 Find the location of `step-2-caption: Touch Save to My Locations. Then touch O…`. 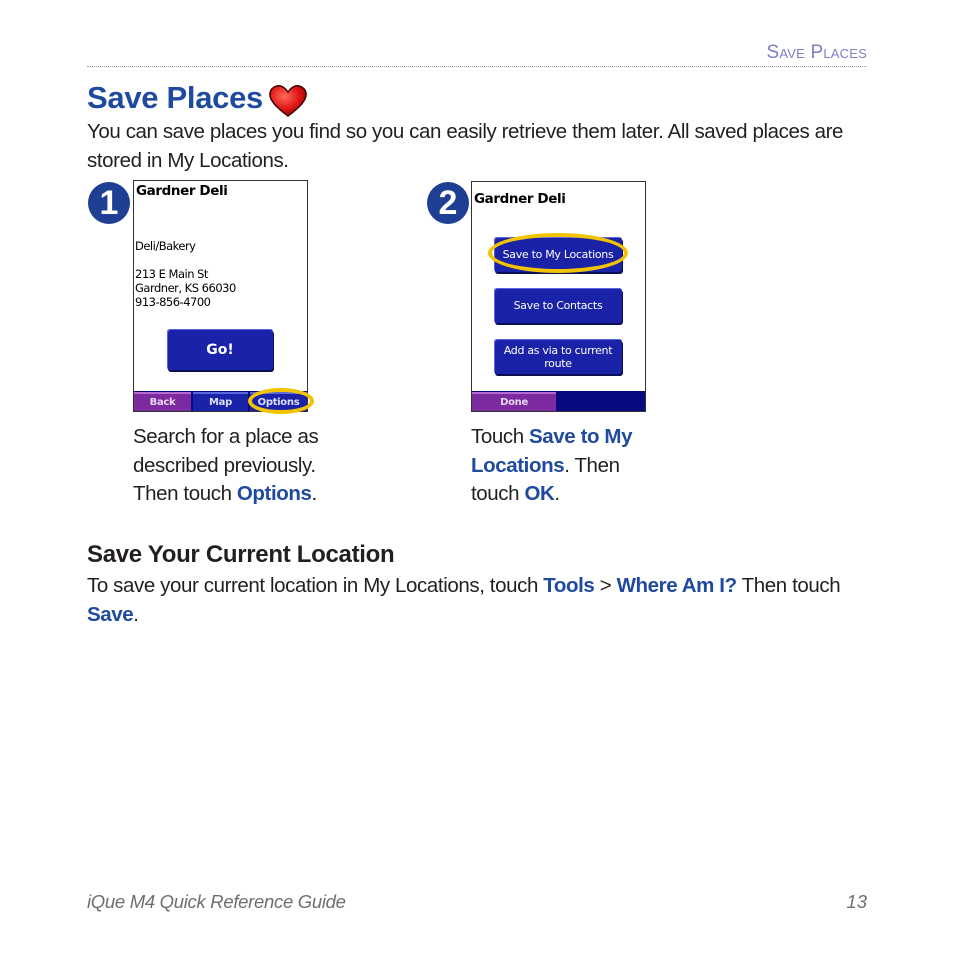

step-2-caption: Touch Save to My Locations. Then touch O… is located at coordinates (552, 465).